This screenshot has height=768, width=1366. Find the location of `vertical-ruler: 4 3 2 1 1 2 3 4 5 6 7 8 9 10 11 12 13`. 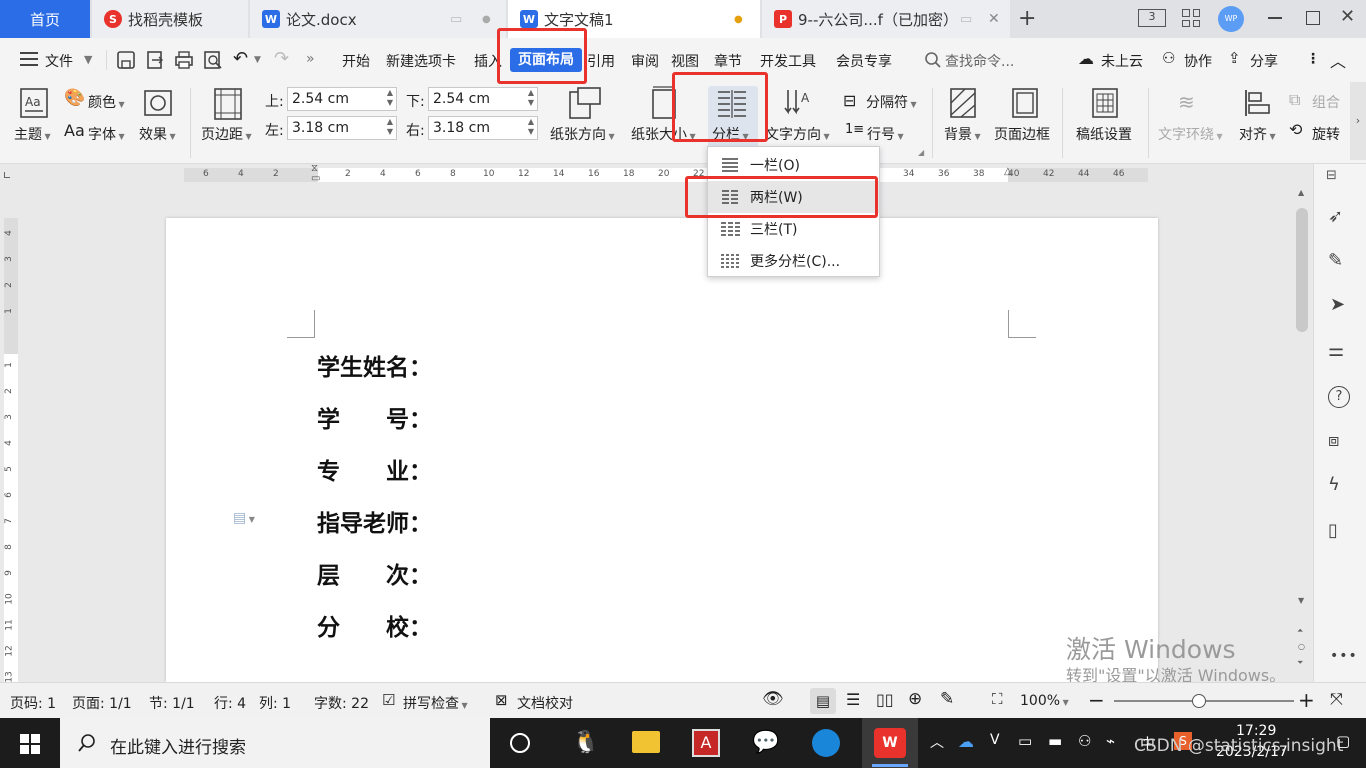

vertical-ruler: 4 3 2 1 1 2 3 4 5 6 7 8 9 10 11 12 13 is located at coordinates (10, 434).